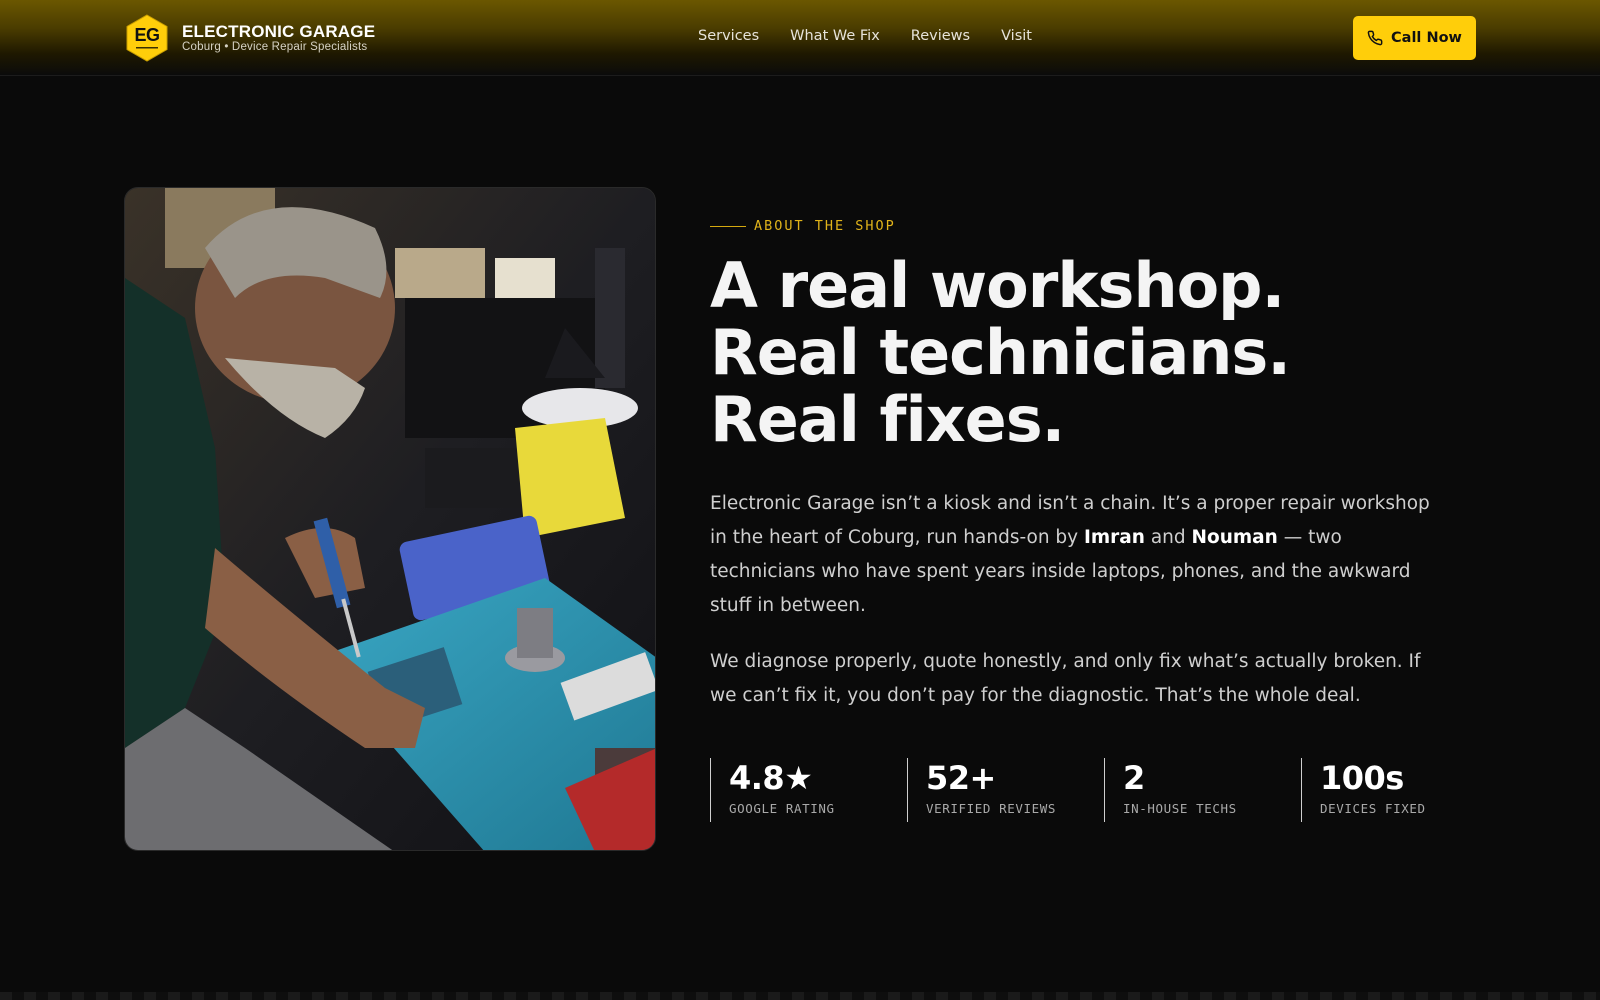 The width and height of the screenshot is (1600, 1000). Describe the element at coordinates (1005, 790) in the screenshot. I see `stat-verified-reviews: 52+ VERIFIED REVIEWS` at that location.